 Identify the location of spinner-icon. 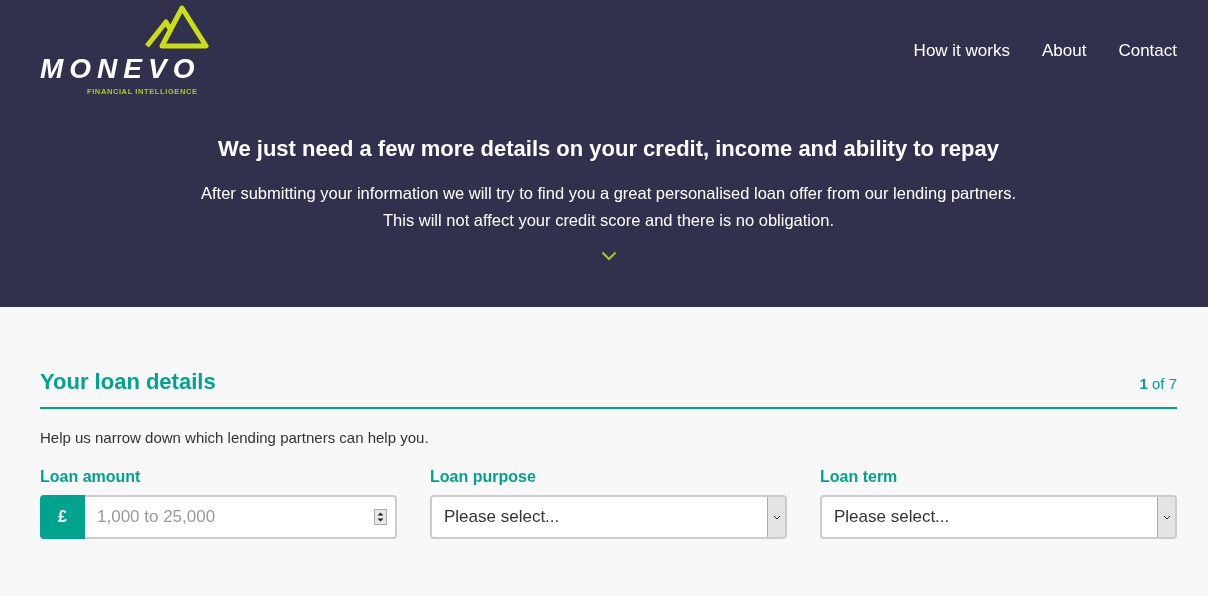
(380, 517).